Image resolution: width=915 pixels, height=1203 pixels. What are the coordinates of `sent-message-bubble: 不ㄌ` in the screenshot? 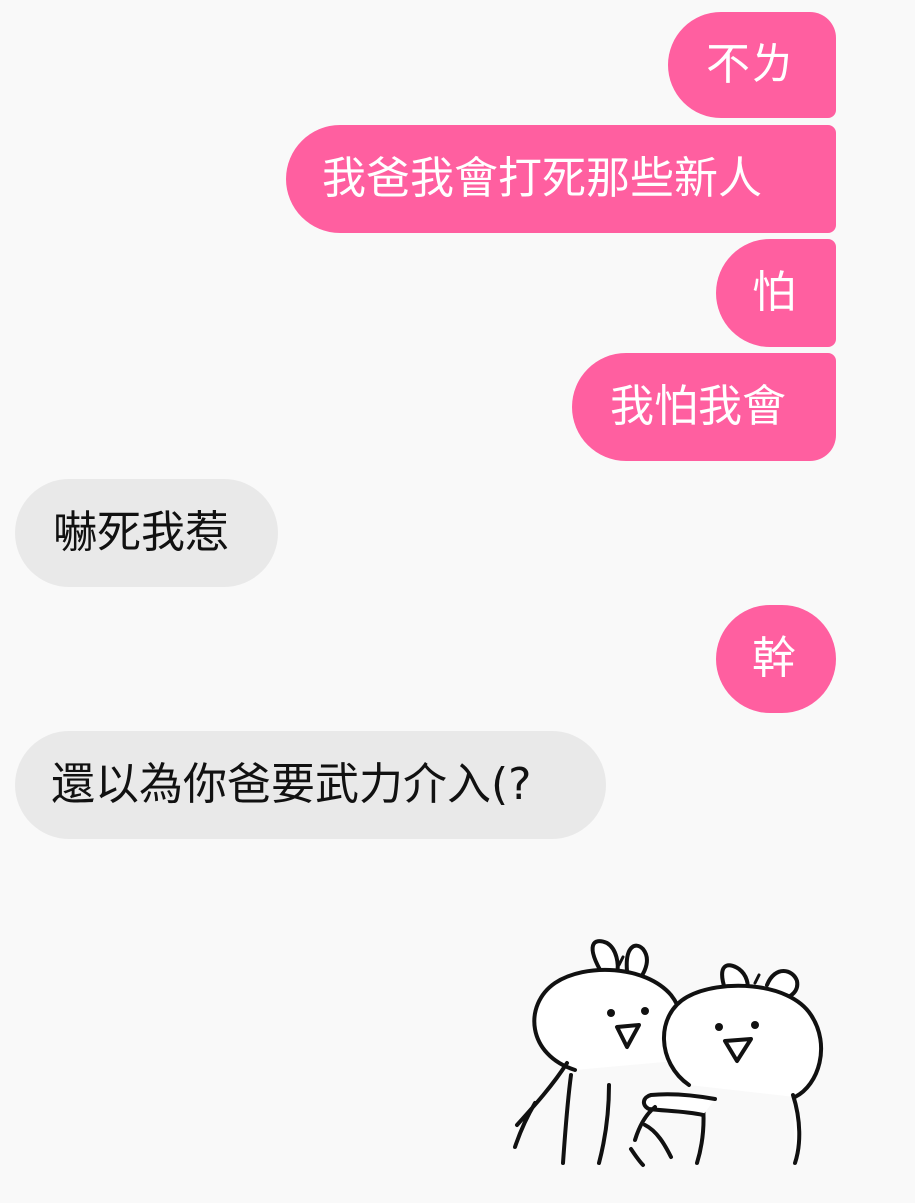 It's located at (752, 65).